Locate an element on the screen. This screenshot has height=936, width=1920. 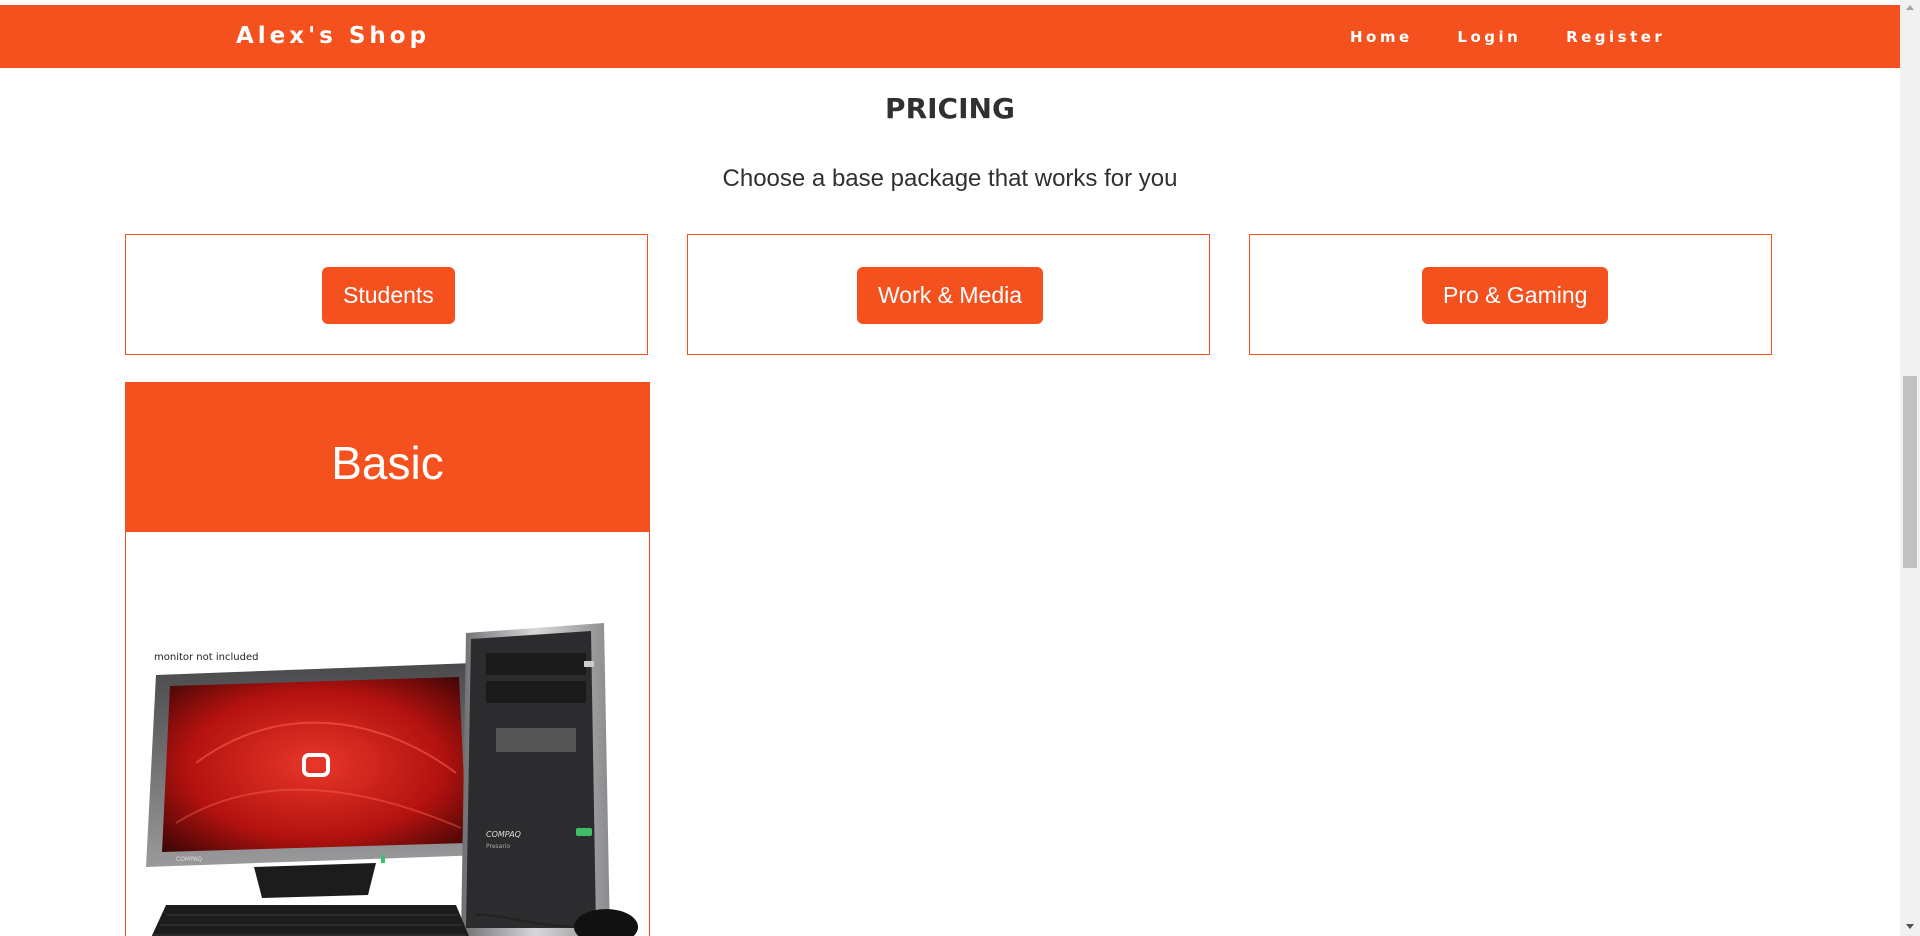
nav-home-link: Home is located at coordinates (1381, 37).